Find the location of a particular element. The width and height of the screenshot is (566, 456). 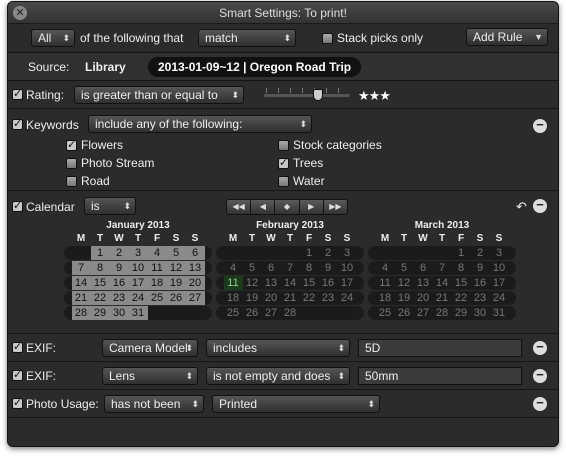

exif-operator-popup: includes ⬍ is located at coordinates (278, 348).